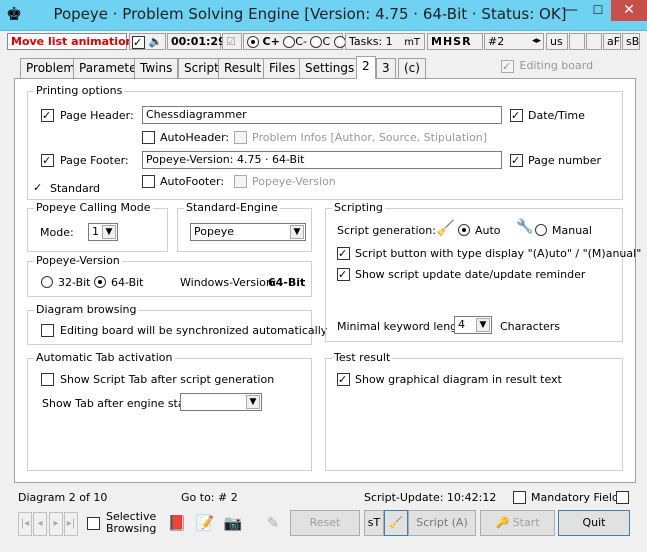 The height and width of the screenshot is (552, 647). What do you see at coordinates (386, 68) in the screenshot?
I see `tab-settings-3: 3` at bounding box center [386, 68].